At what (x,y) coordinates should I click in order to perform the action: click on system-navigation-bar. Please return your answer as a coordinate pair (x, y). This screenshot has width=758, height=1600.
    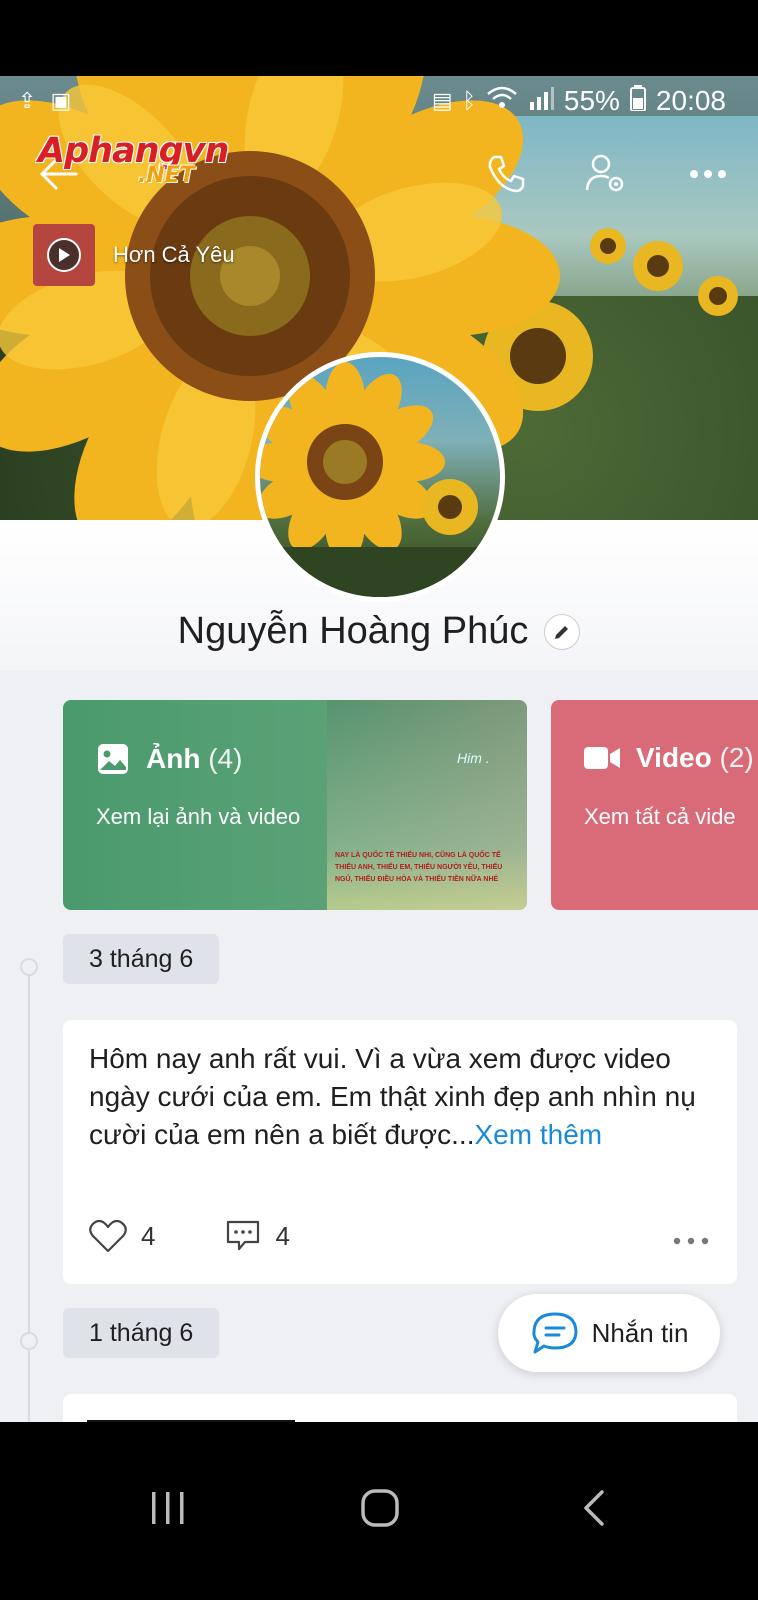
    Looking at the image, I should click on (379, 1511).